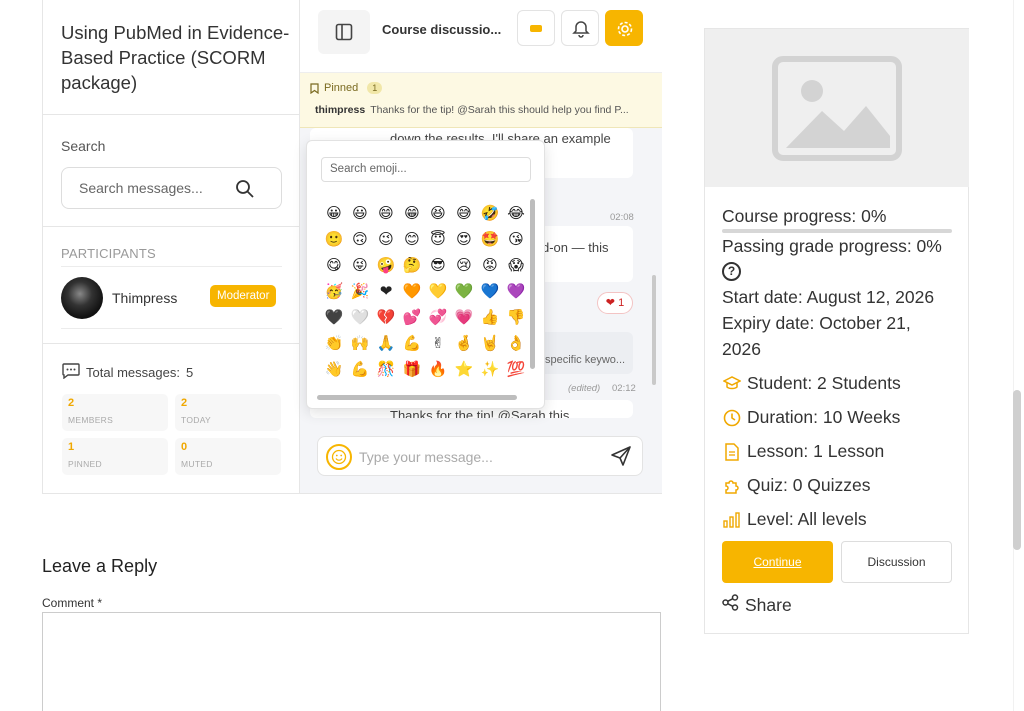 This screenshot has height=711, width=1024. What do you see at coordinates (490, 291) in the screenshot?
I see `emoji-option: 💙` at bounding box center [490, 291].